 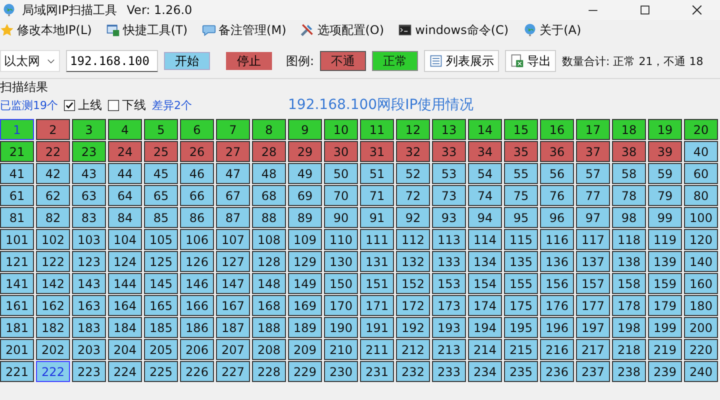 I want to click on difference-count-link: 差异2个, so click(x=172, y=105).